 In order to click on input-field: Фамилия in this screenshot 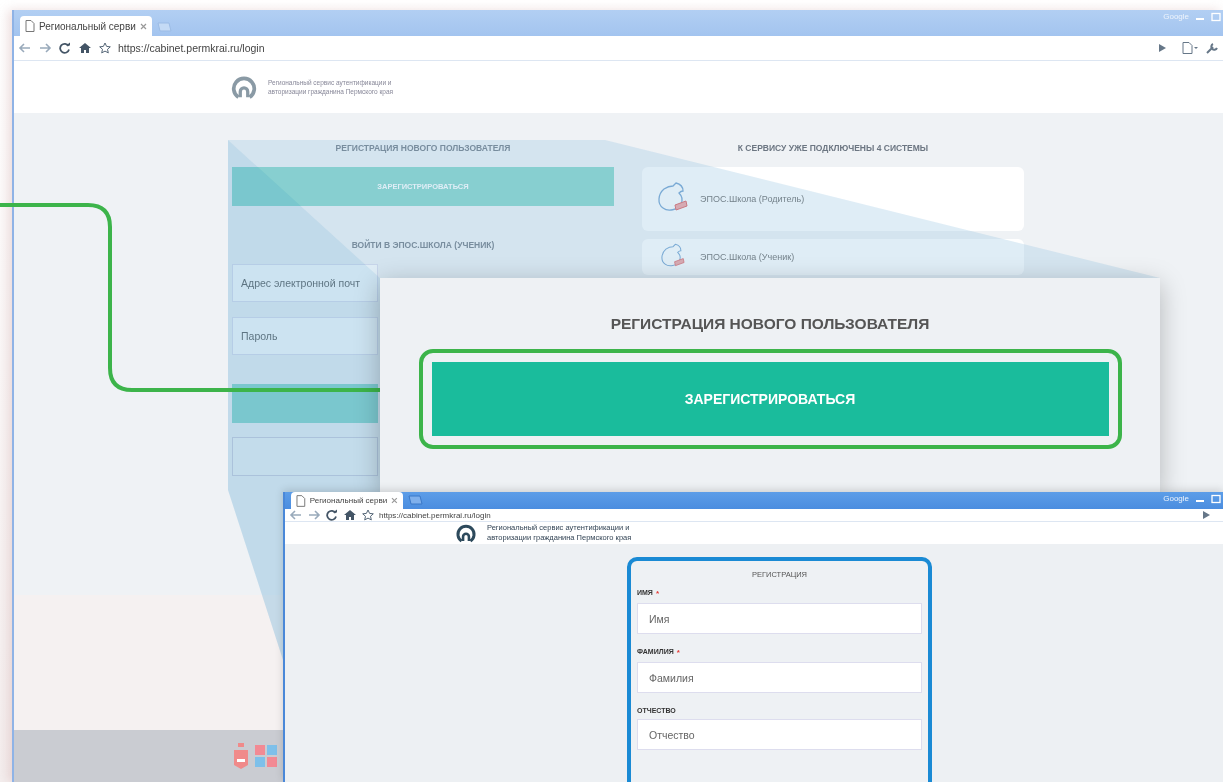, I will do `click(779, 677)`.